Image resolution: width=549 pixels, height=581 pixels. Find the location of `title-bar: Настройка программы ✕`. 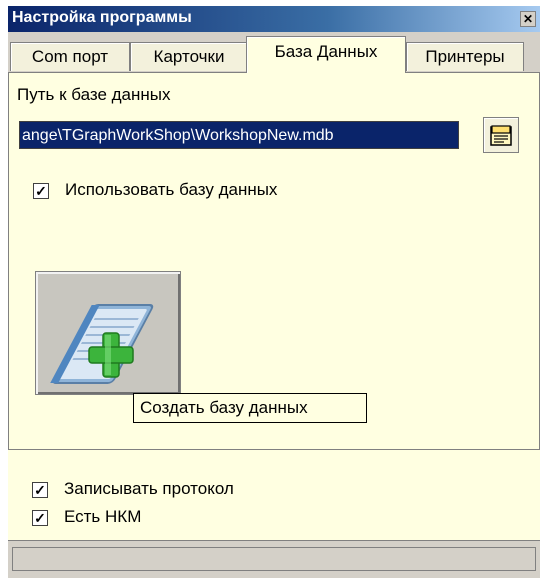

title-bar: Настройка программы ✕ is located at coordinates (274, 19).